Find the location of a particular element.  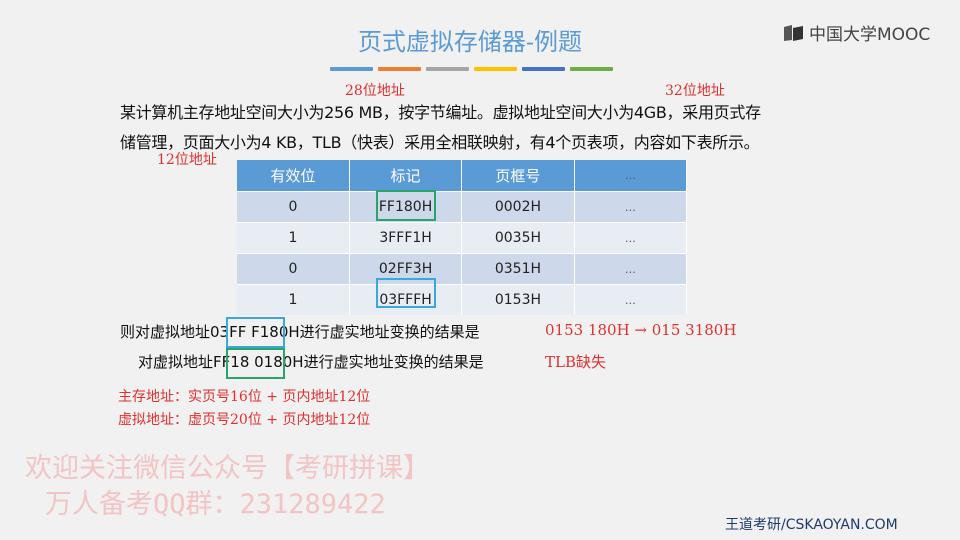

annotation-main-bits: 28位地址 is located at coordinates (375, 91).